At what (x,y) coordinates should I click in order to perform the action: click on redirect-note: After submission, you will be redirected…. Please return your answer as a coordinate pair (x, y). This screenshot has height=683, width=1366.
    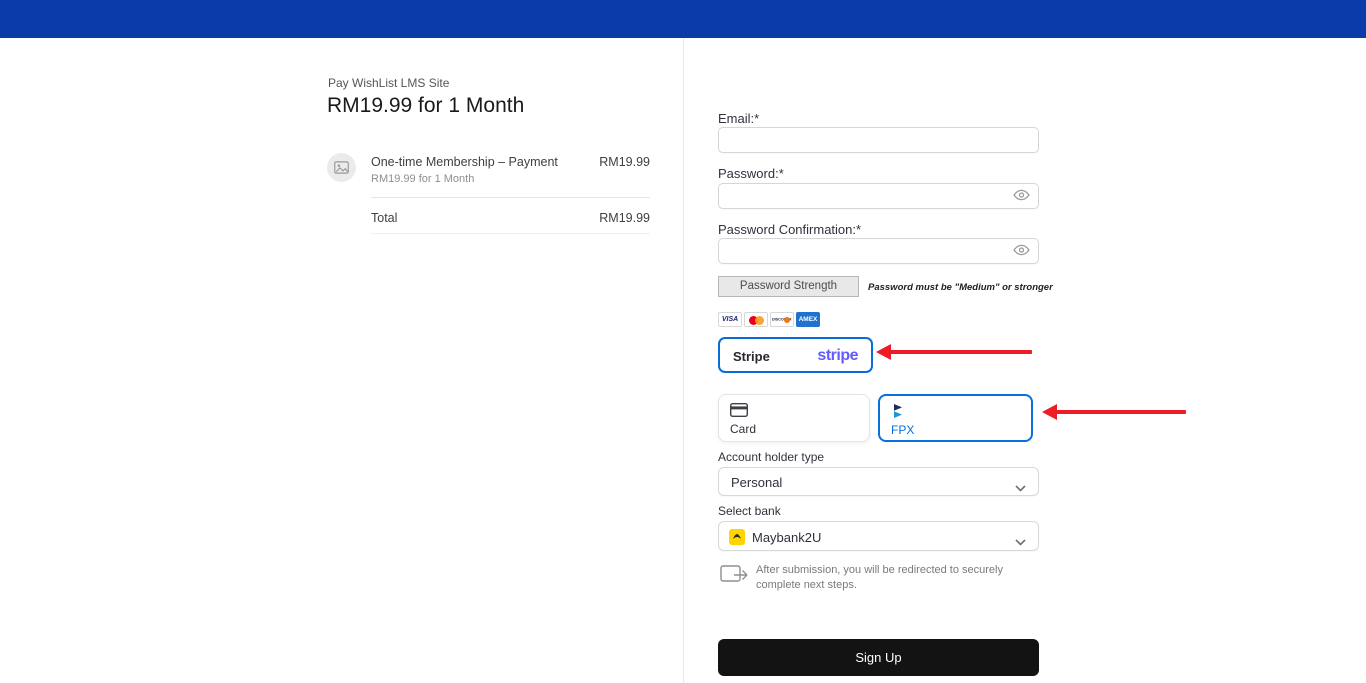
    Looking at the image, I should click on (879, 577).